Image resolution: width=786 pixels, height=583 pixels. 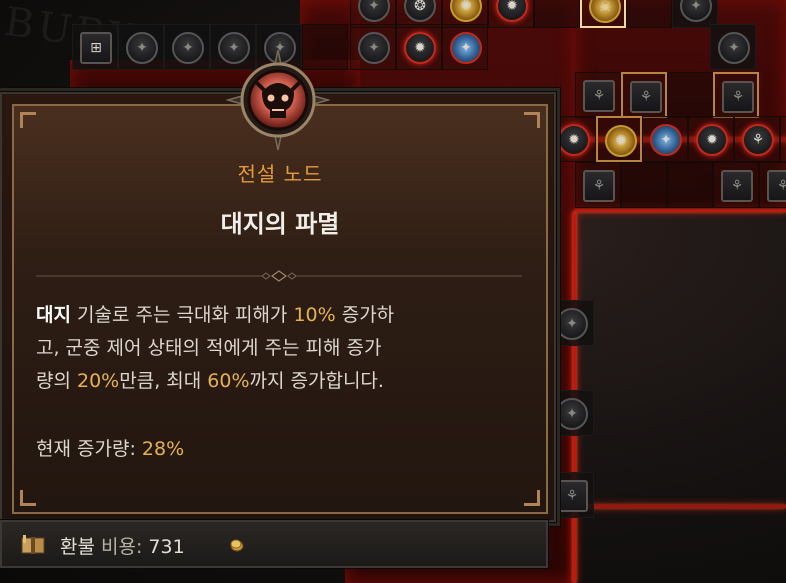 What do you see at coordinates (680, 185) in the screenshot?
I see `board-grid-row5: ⚘ ⚘ ⚘` at bounding box center [680, 185].